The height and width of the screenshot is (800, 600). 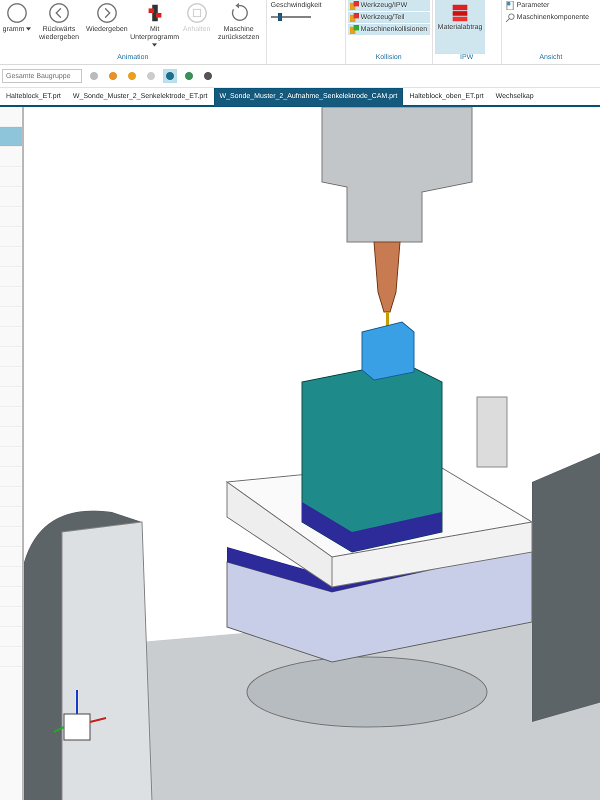 I want to click on stop-icon, so click(x=197, y=13).